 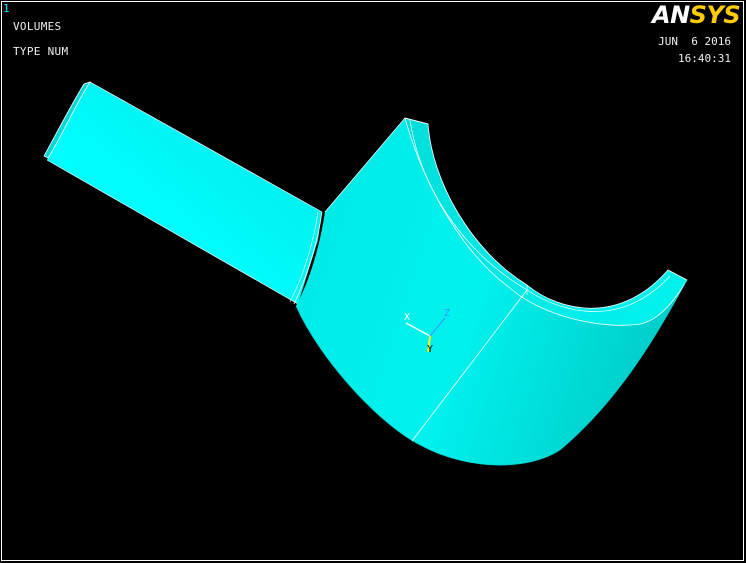 What do you see at coordinates (430, 349) in the screenshot?
I see `triad-y-label: Y` at bounding box center [430, 349].